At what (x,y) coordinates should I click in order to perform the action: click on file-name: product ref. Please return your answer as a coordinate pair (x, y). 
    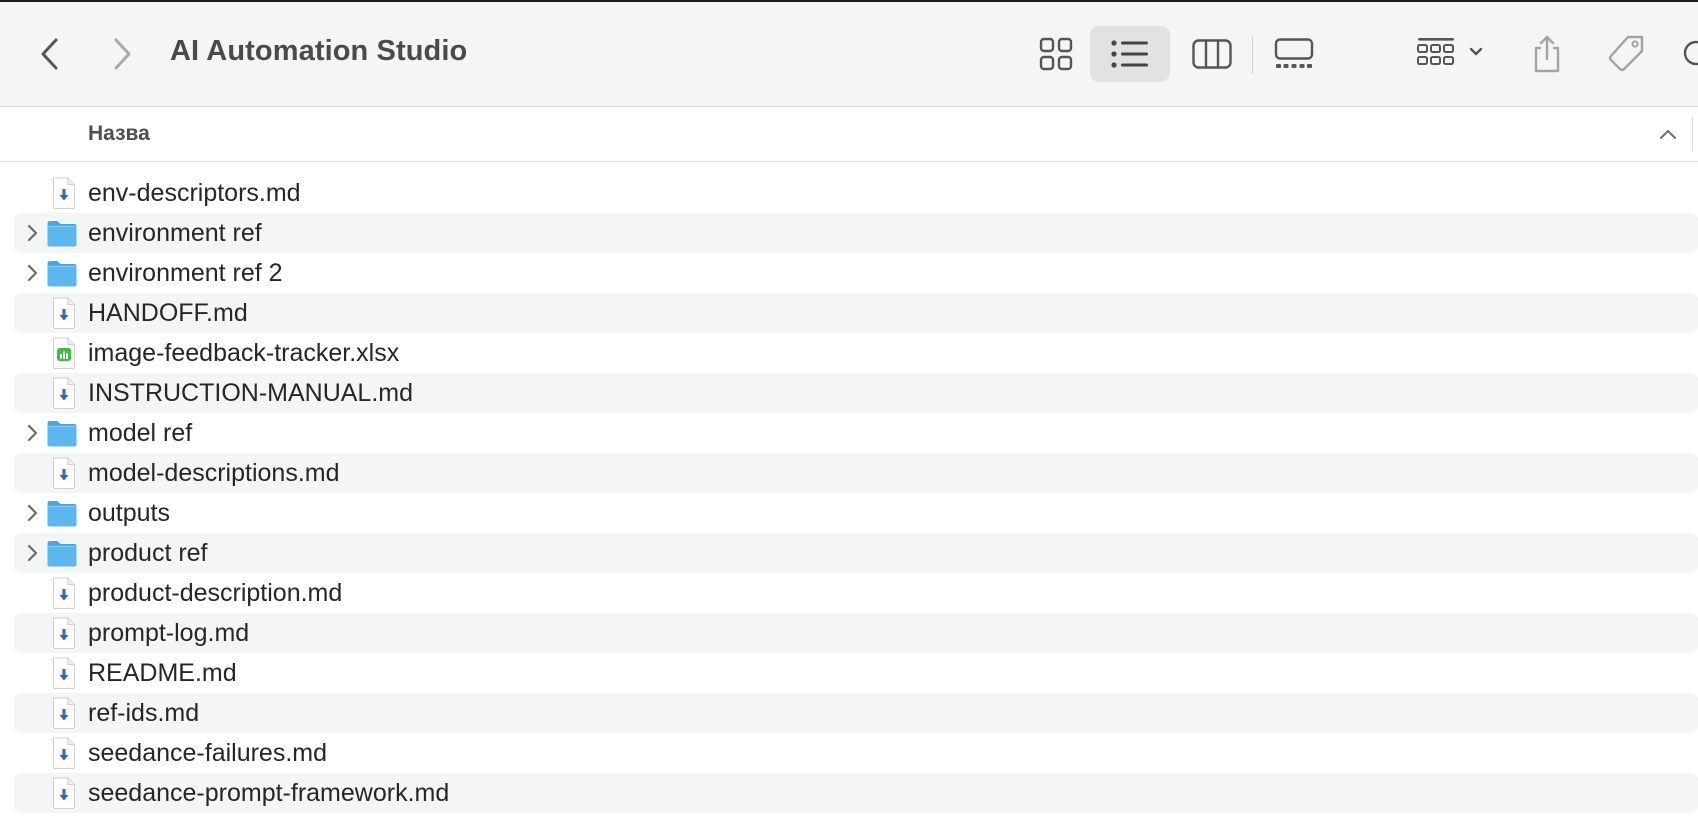
    Looking at the image, I should click on (148, 553).